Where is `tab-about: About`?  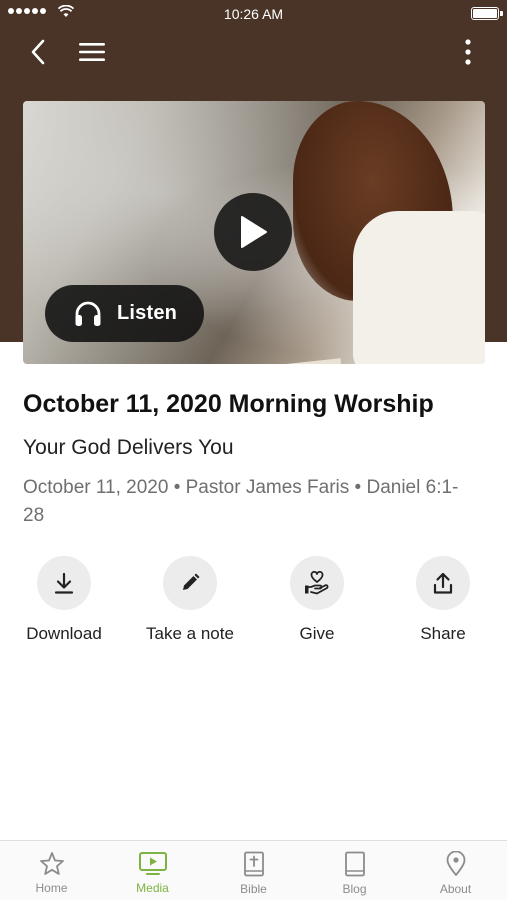 tab-about: About is located at coordinates (455, 870).